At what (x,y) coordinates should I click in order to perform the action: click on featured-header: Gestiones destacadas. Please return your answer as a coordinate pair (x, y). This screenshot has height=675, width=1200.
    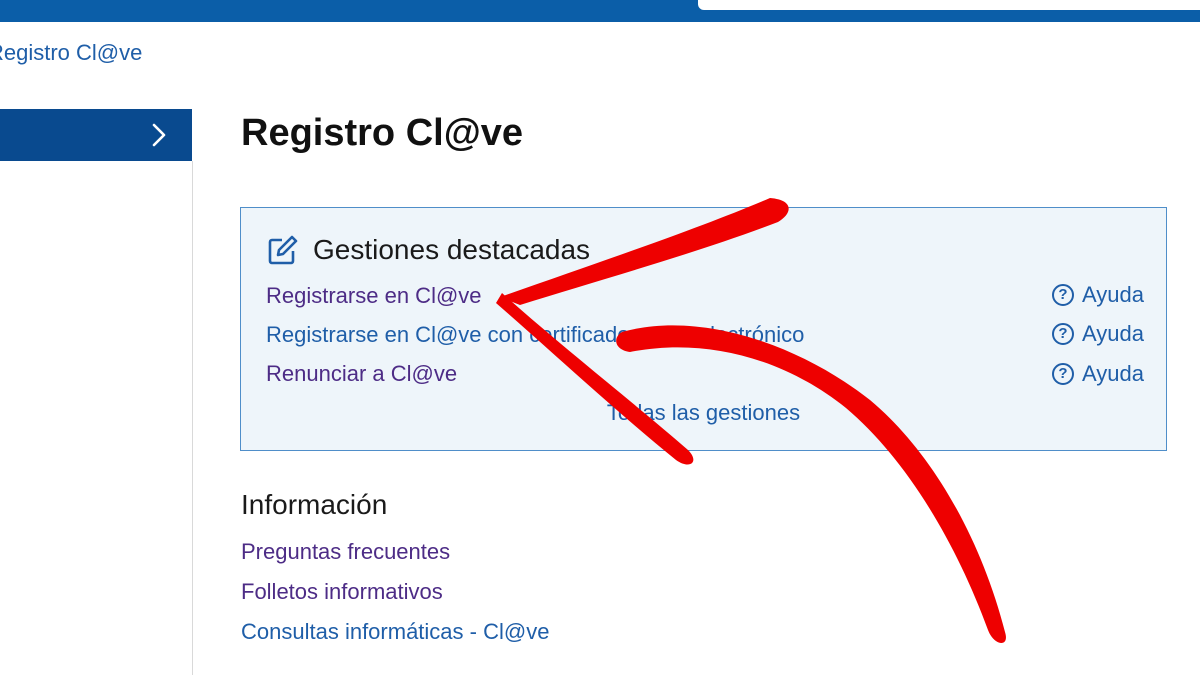
    Looking at the image, I should click on (428, 250).